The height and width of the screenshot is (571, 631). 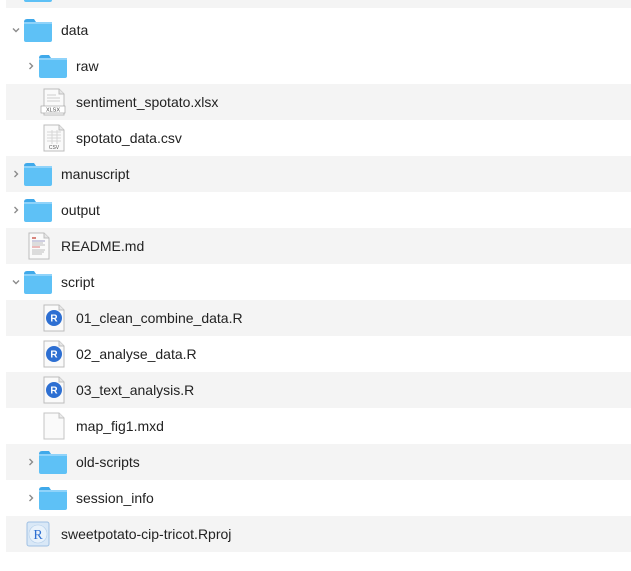 What do you see at coordinates (87, 66) in the screenshot?
I see `item-name: raw` at bounding box center [87, 66].